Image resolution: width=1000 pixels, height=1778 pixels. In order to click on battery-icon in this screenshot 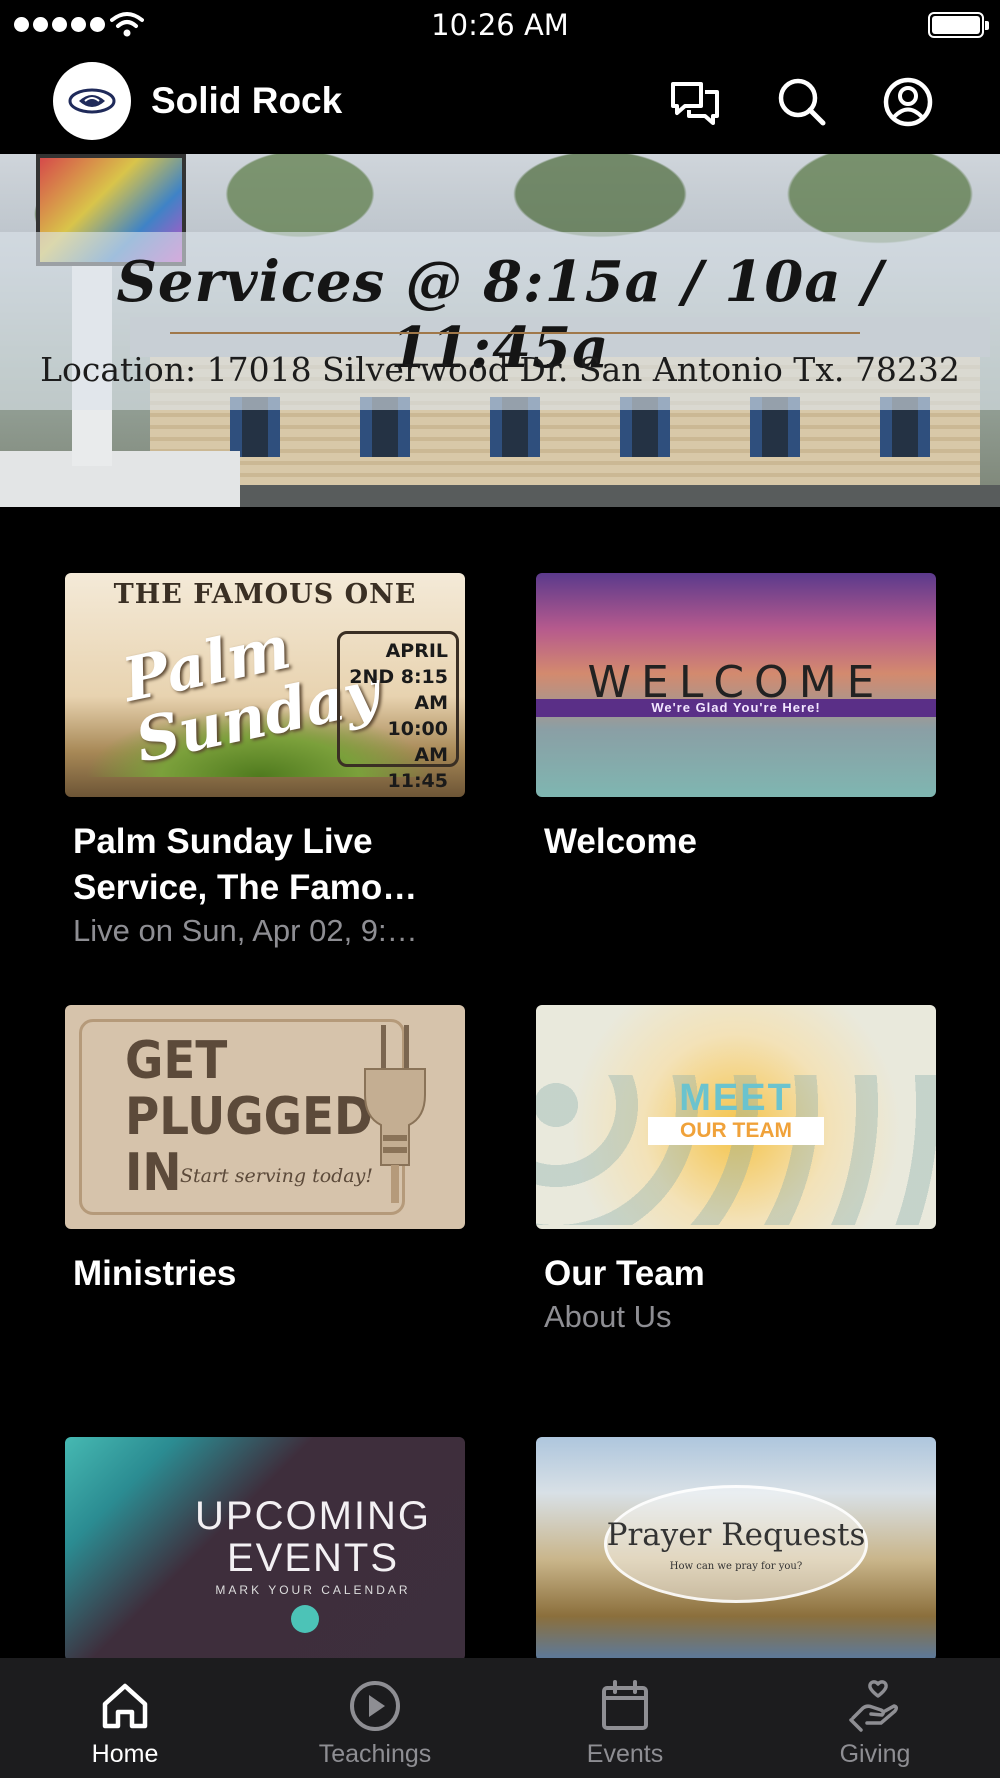, I will do `click(958, 25)`.